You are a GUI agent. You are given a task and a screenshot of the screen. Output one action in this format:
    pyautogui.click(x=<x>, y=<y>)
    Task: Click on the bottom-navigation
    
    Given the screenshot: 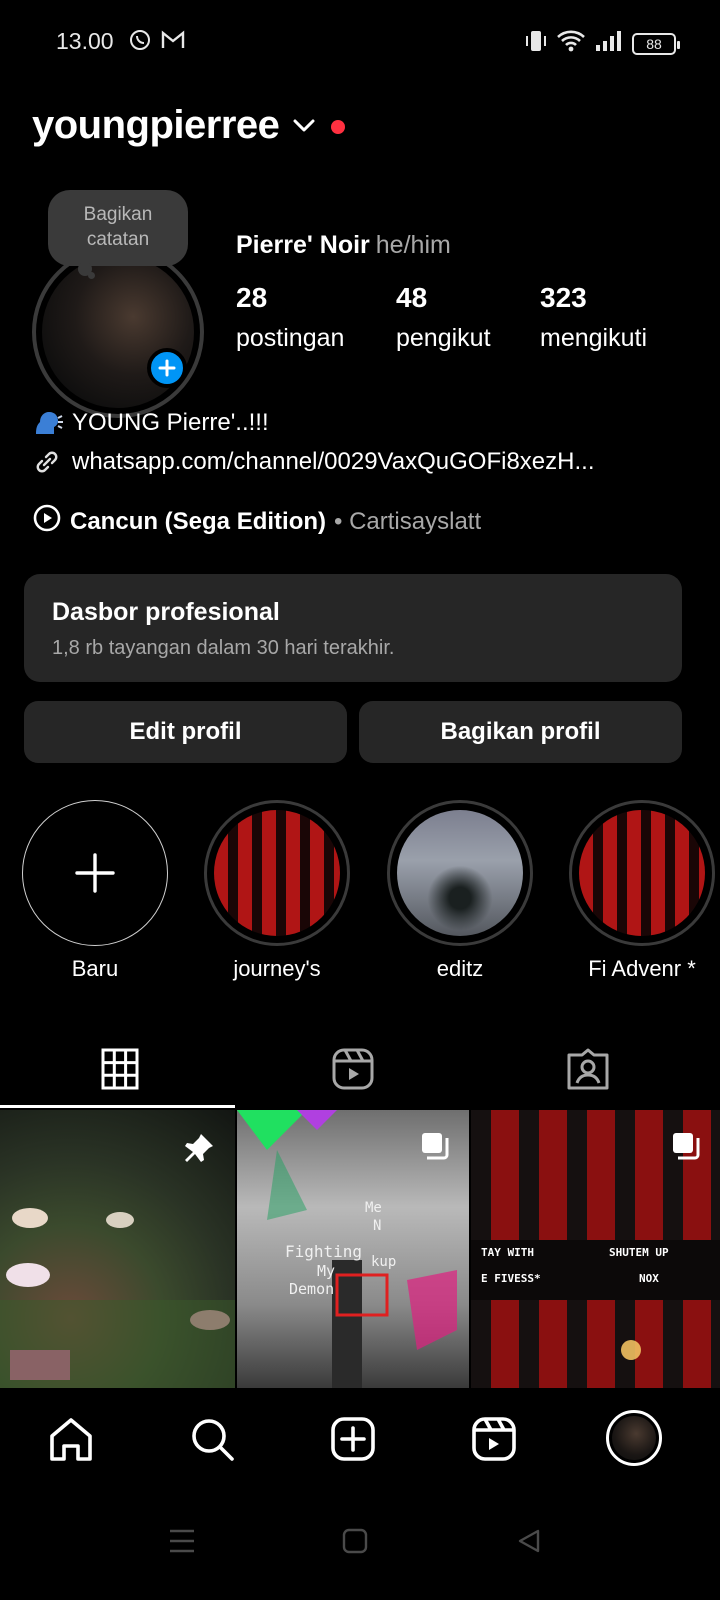 What is the action you would take?
    pyautogui.click(x=360, y=1438)
    